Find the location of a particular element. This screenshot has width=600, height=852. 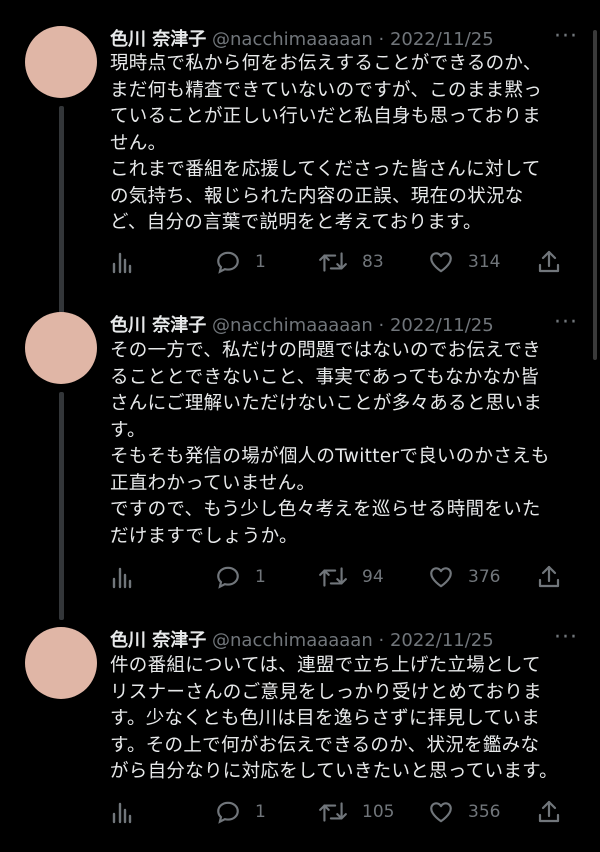

tweet-line: 正直わかっていません。 is located at coordinates (213, 483).